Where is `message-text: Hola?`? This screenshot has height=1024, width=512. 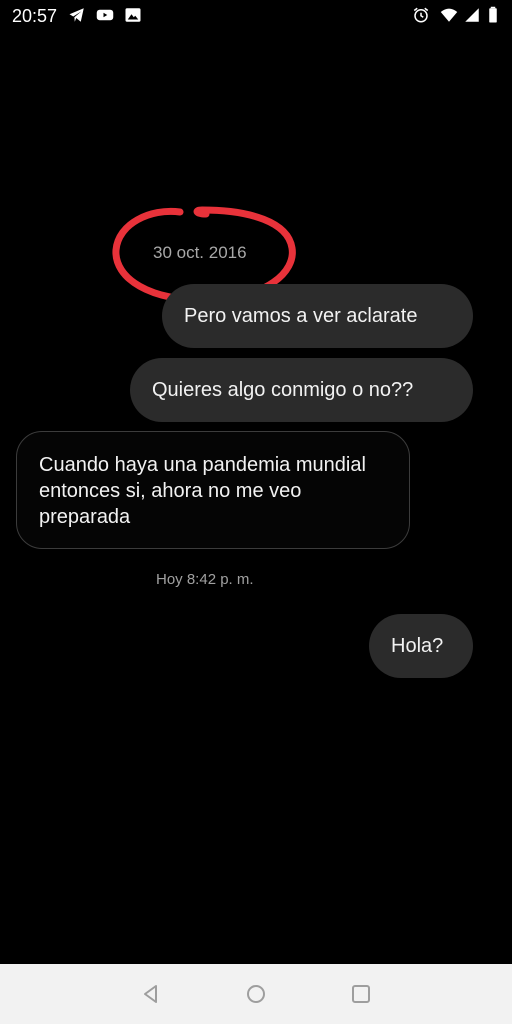 message-text: Hola? is located at coordinates (417, 646).